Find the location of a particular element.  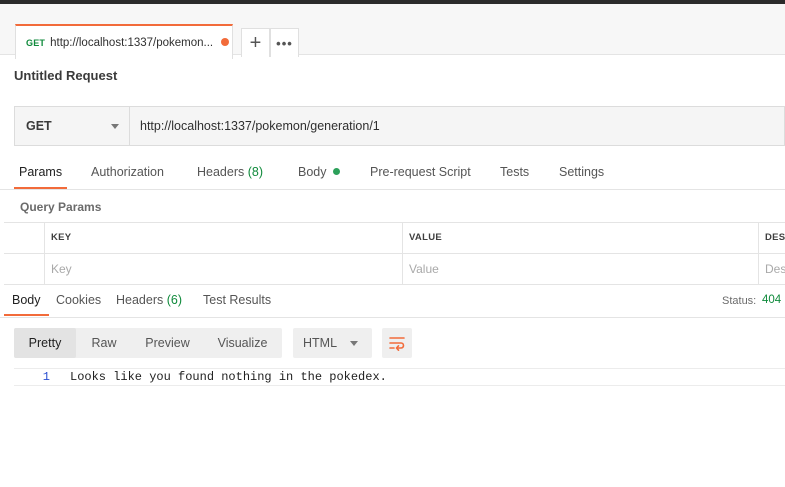

tab-pre-request-script: Pre-request Script is located at coordinates (420, 173).